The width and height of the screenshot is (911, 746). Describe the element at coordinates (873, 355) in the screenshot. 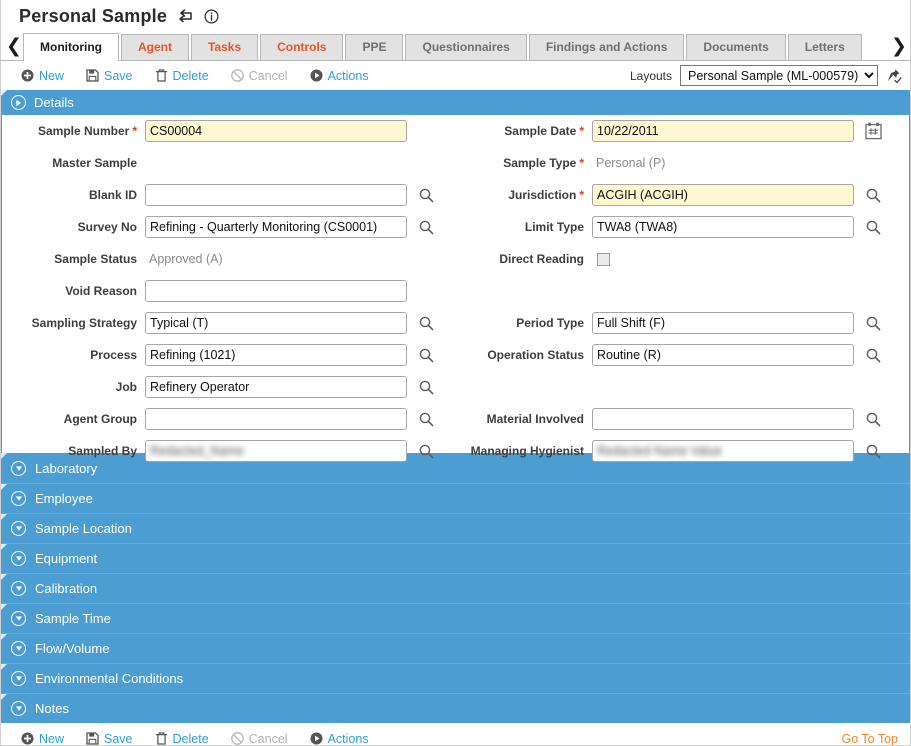

I see `lookup-search-icon-operation-status` at that location.